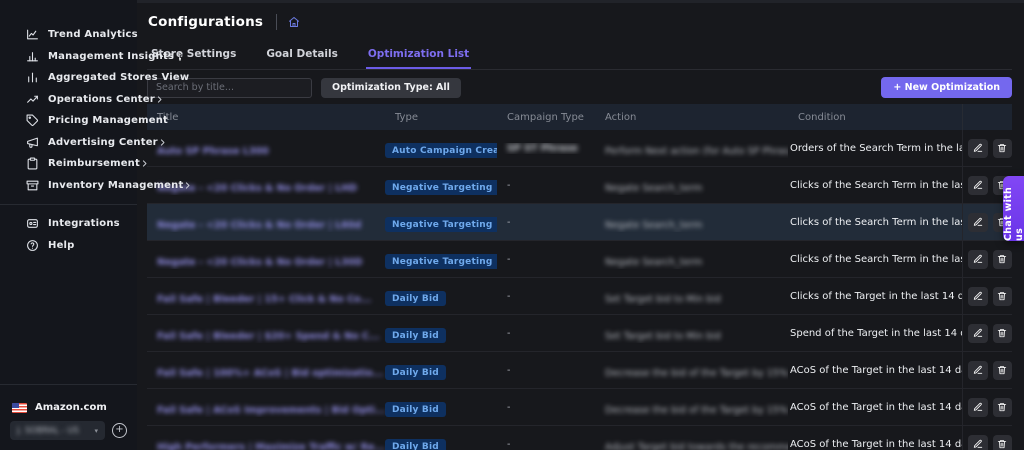  Describe the element at coordinates (68, 224) in the screenshot. I see `sidebar-item-integrations: Integrations` at that location.